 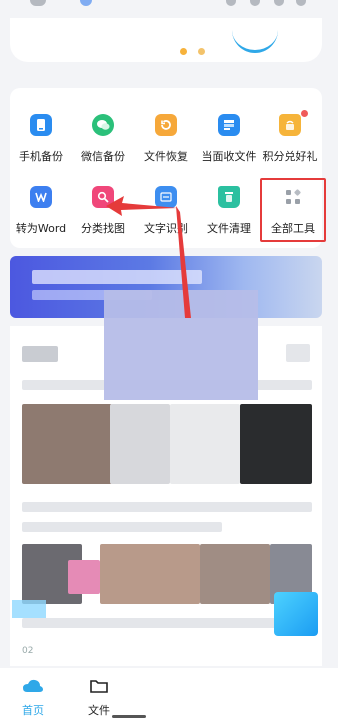 I want to click on redaction-overlay, so click(x=181, y=345).